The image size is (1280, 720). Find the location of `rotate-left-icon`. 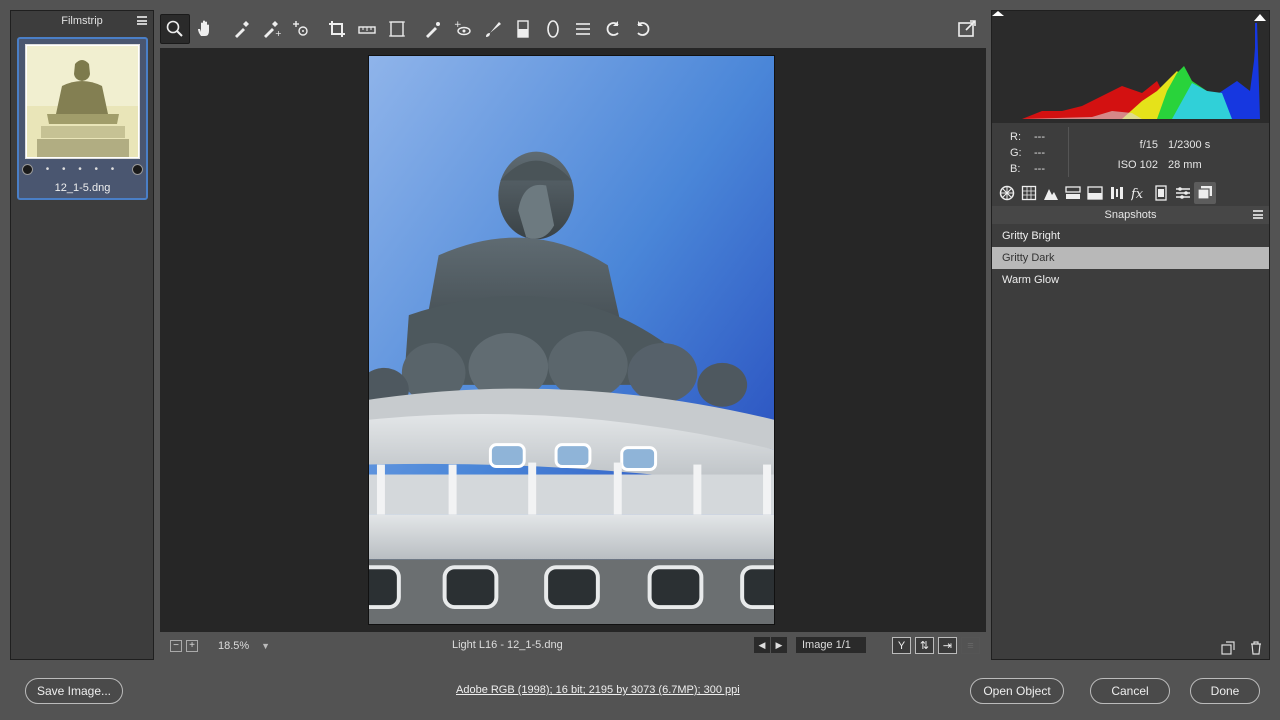

rotate-left-icon is located at coordinates (613, 29).